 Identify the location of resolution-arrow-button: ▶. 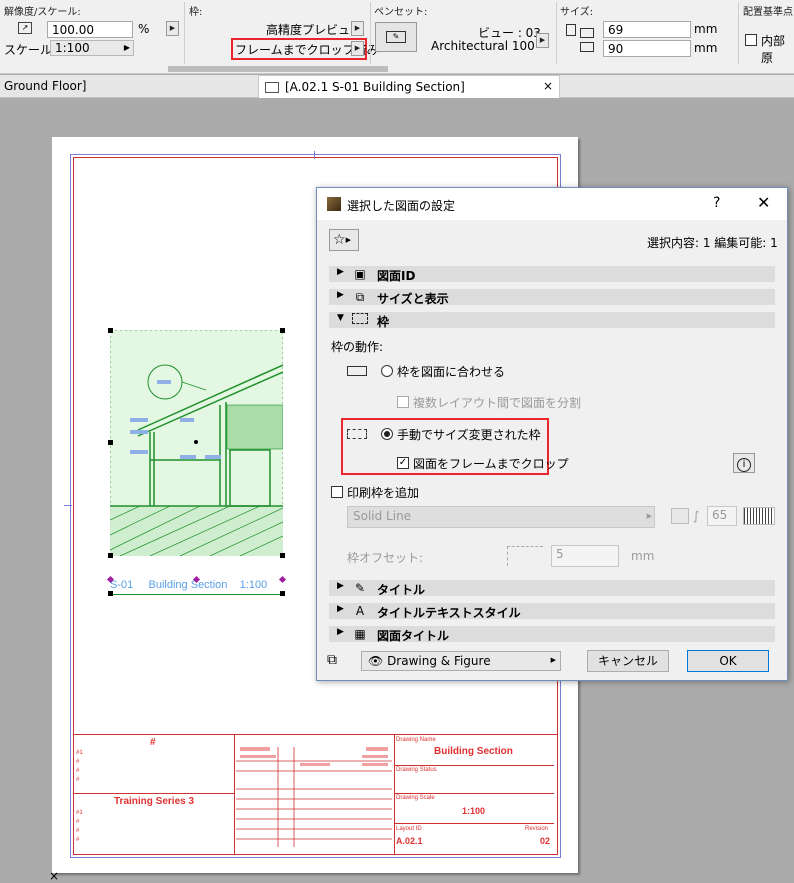
(172, 28).